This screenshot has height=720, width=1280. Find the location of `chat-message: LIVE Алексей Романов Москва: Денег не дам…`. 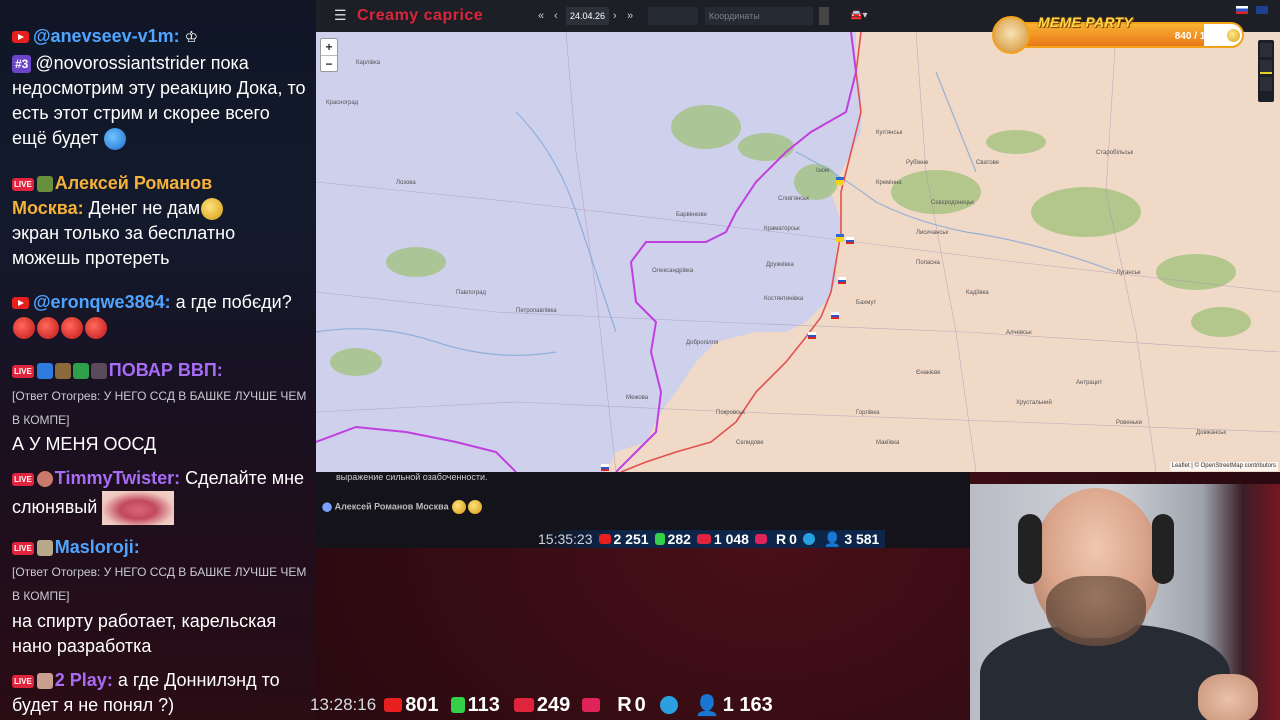

chat-message: LIVE Алексей Романов Москва: Денег не дам… is located at coordinates (160, 221).